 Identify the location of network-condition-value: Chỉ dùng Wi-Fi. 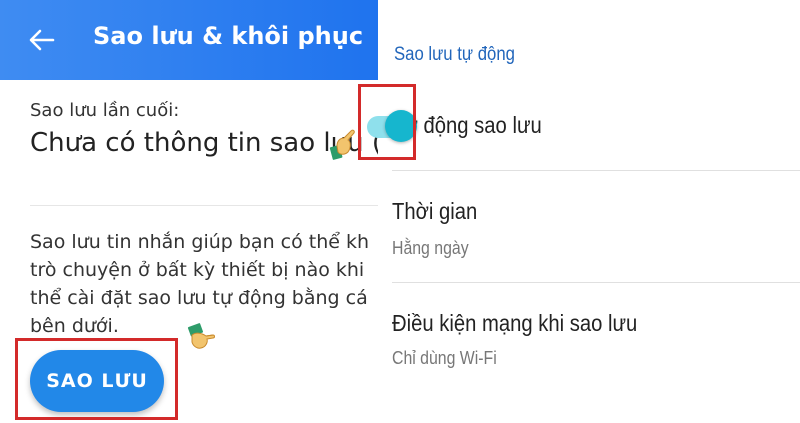
(444, 358).